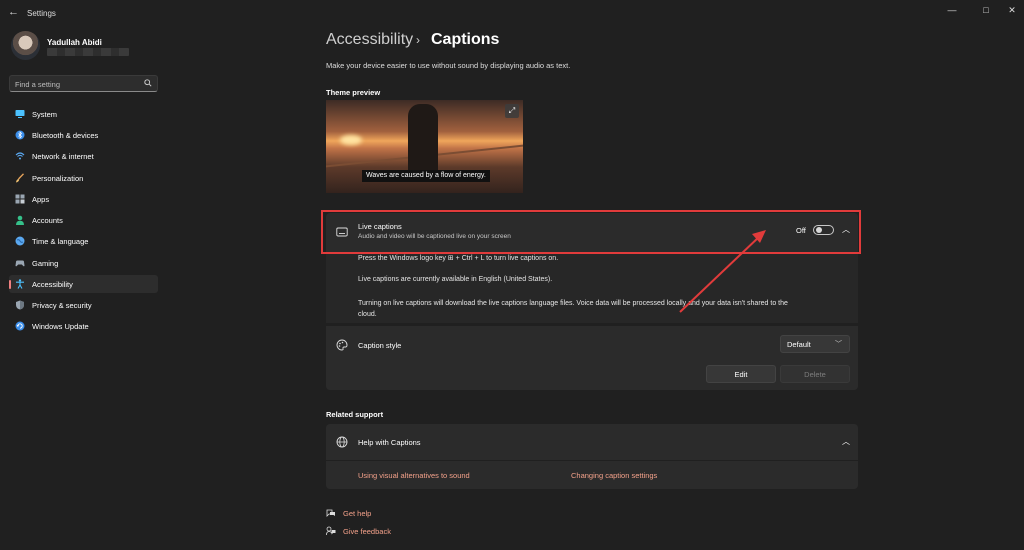 Image resolution: width=1024 pixels, height=550 pixels. I want to click on title-bar: ← Settings — □ ✕, so click(512, 14).